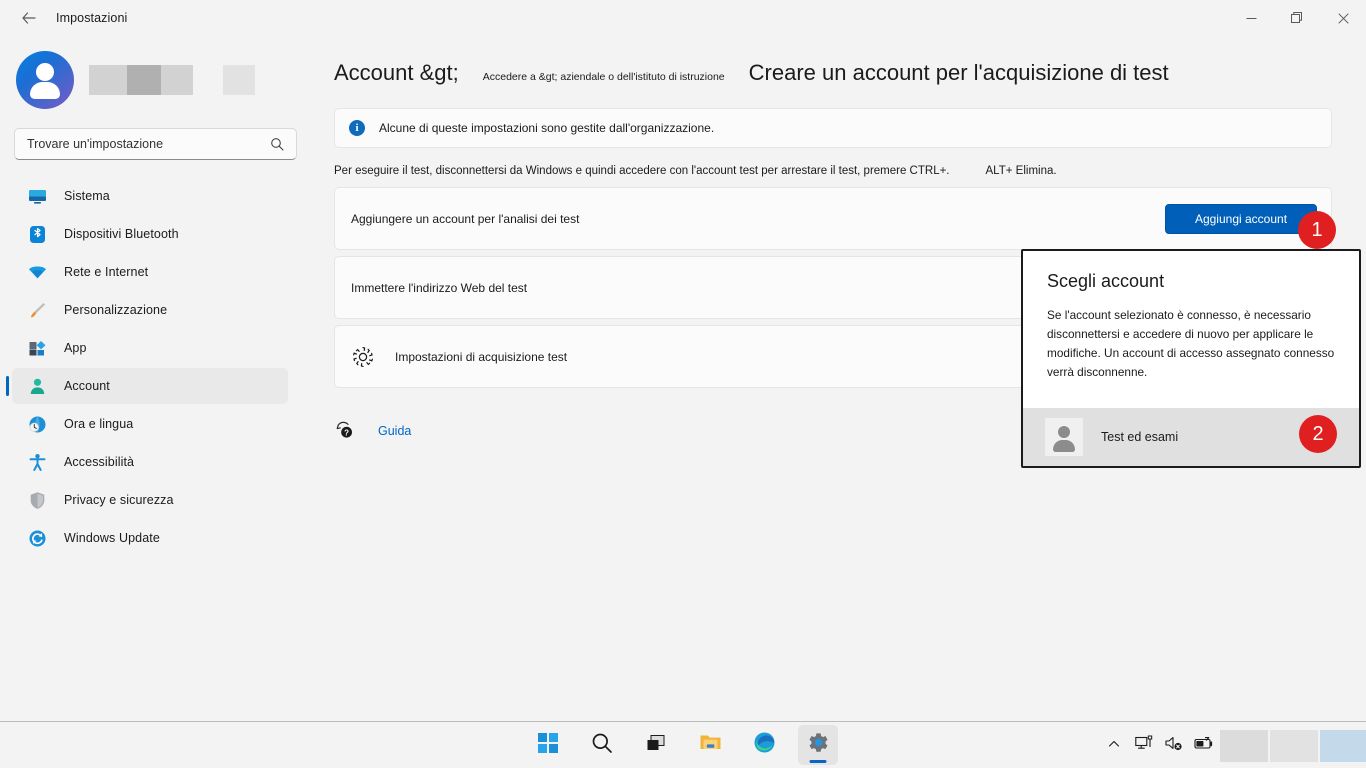  Describe the element at coordinates (121, 234) in the screenshot. I see `sidebar-item-label: Dispositivi Bluetooth` at that location.